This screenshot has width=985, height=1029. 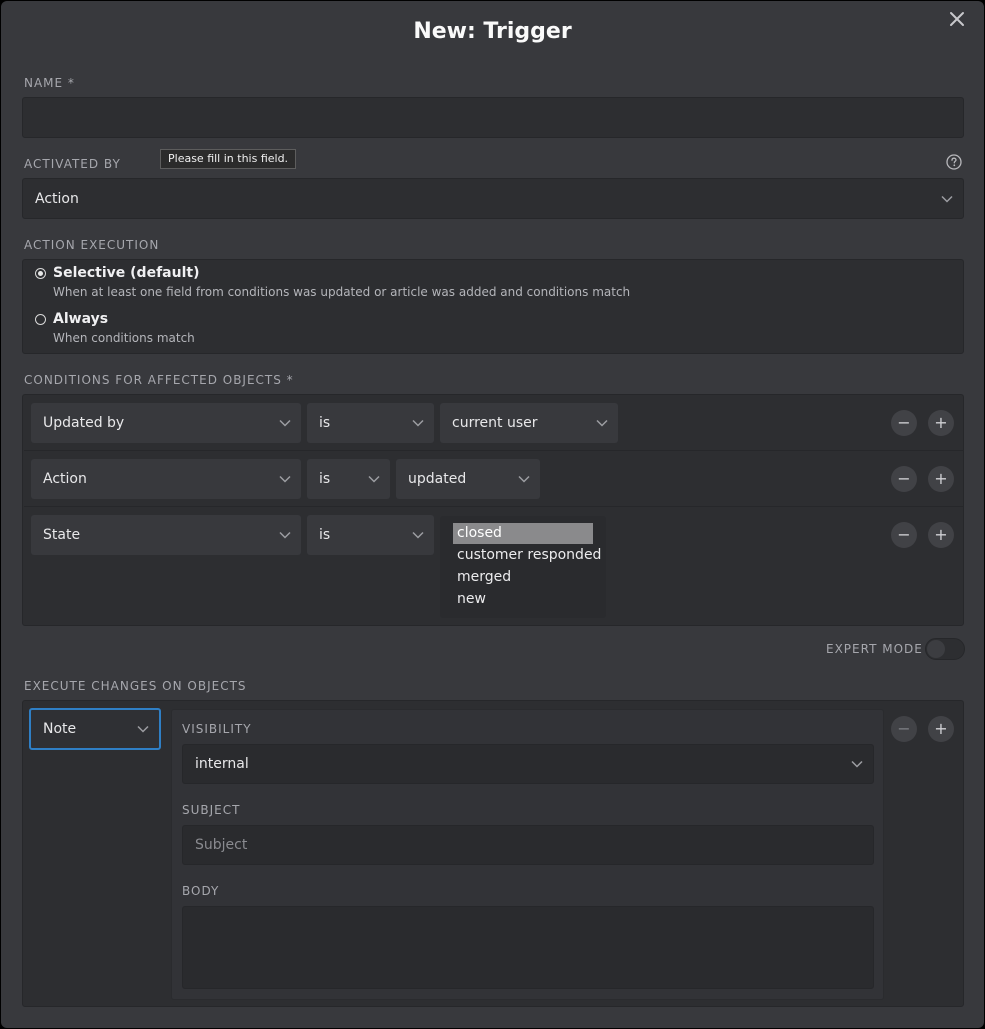 I want to click on validation-tooltip: Please fill in this field., so click(x=228, y=159).